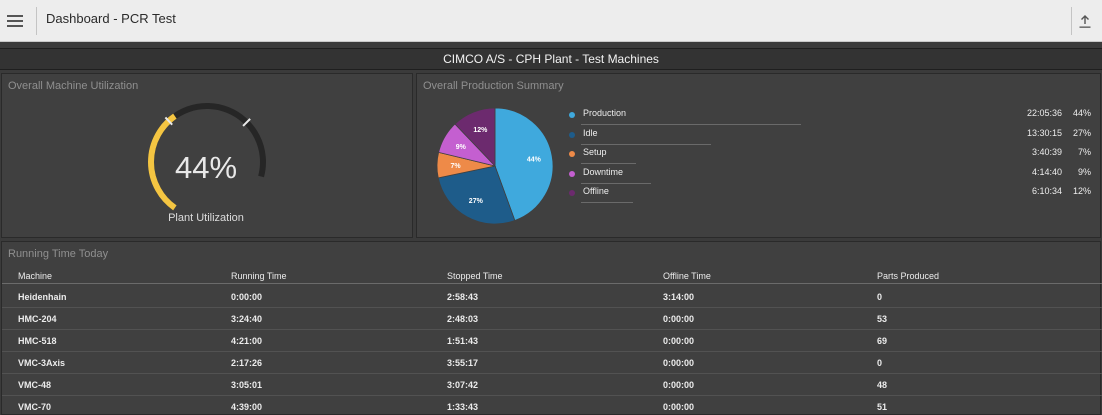  I want to click on cell-running-time: 4:39:00, so click(247, 407).